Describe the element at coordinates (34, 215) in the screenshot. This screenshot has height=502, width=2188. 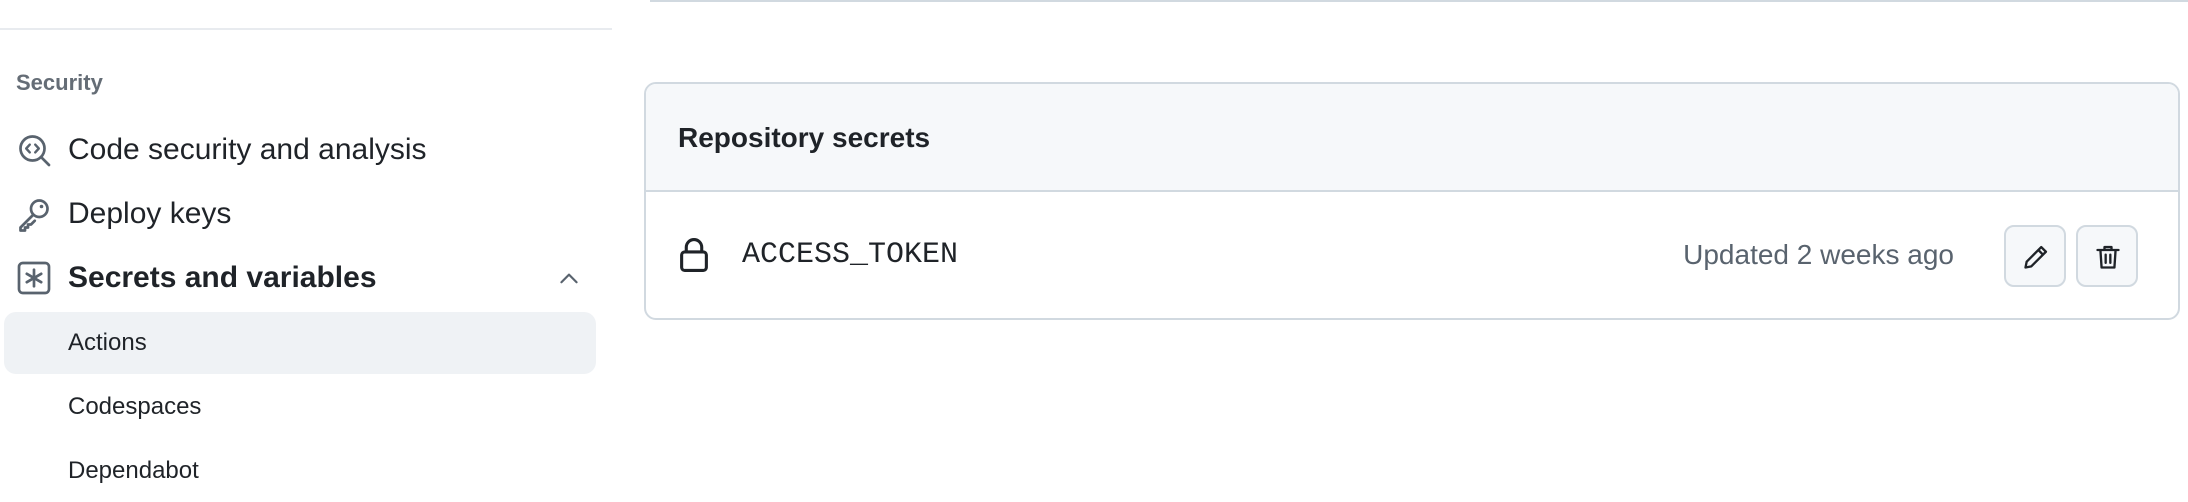
I see `key-icon` at that location.